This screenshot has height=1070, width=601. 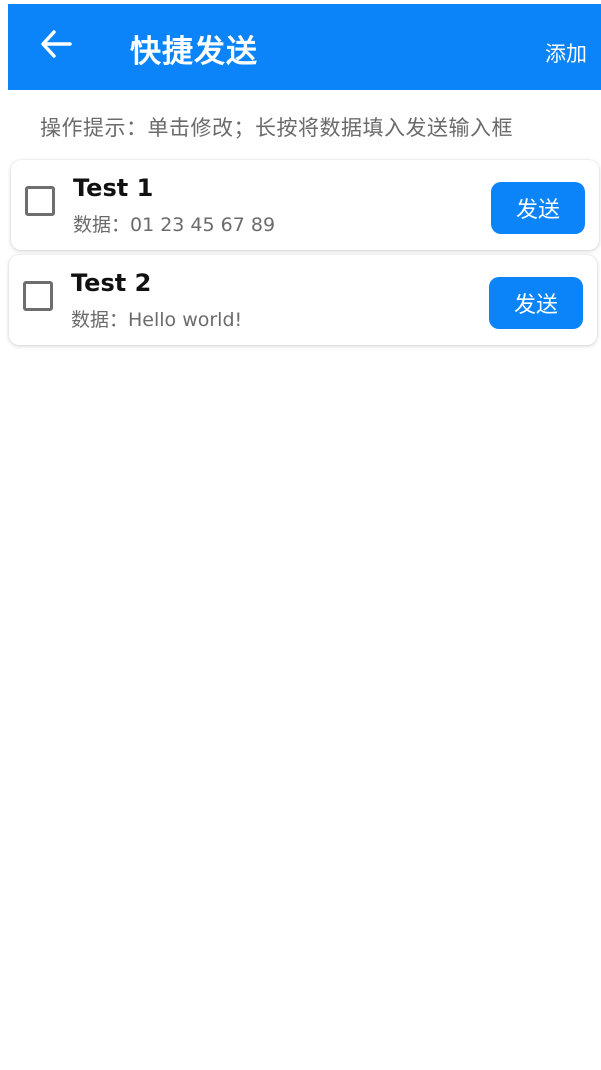 I want to click on page-title: 快捷发送, so click(x=194, y=52).